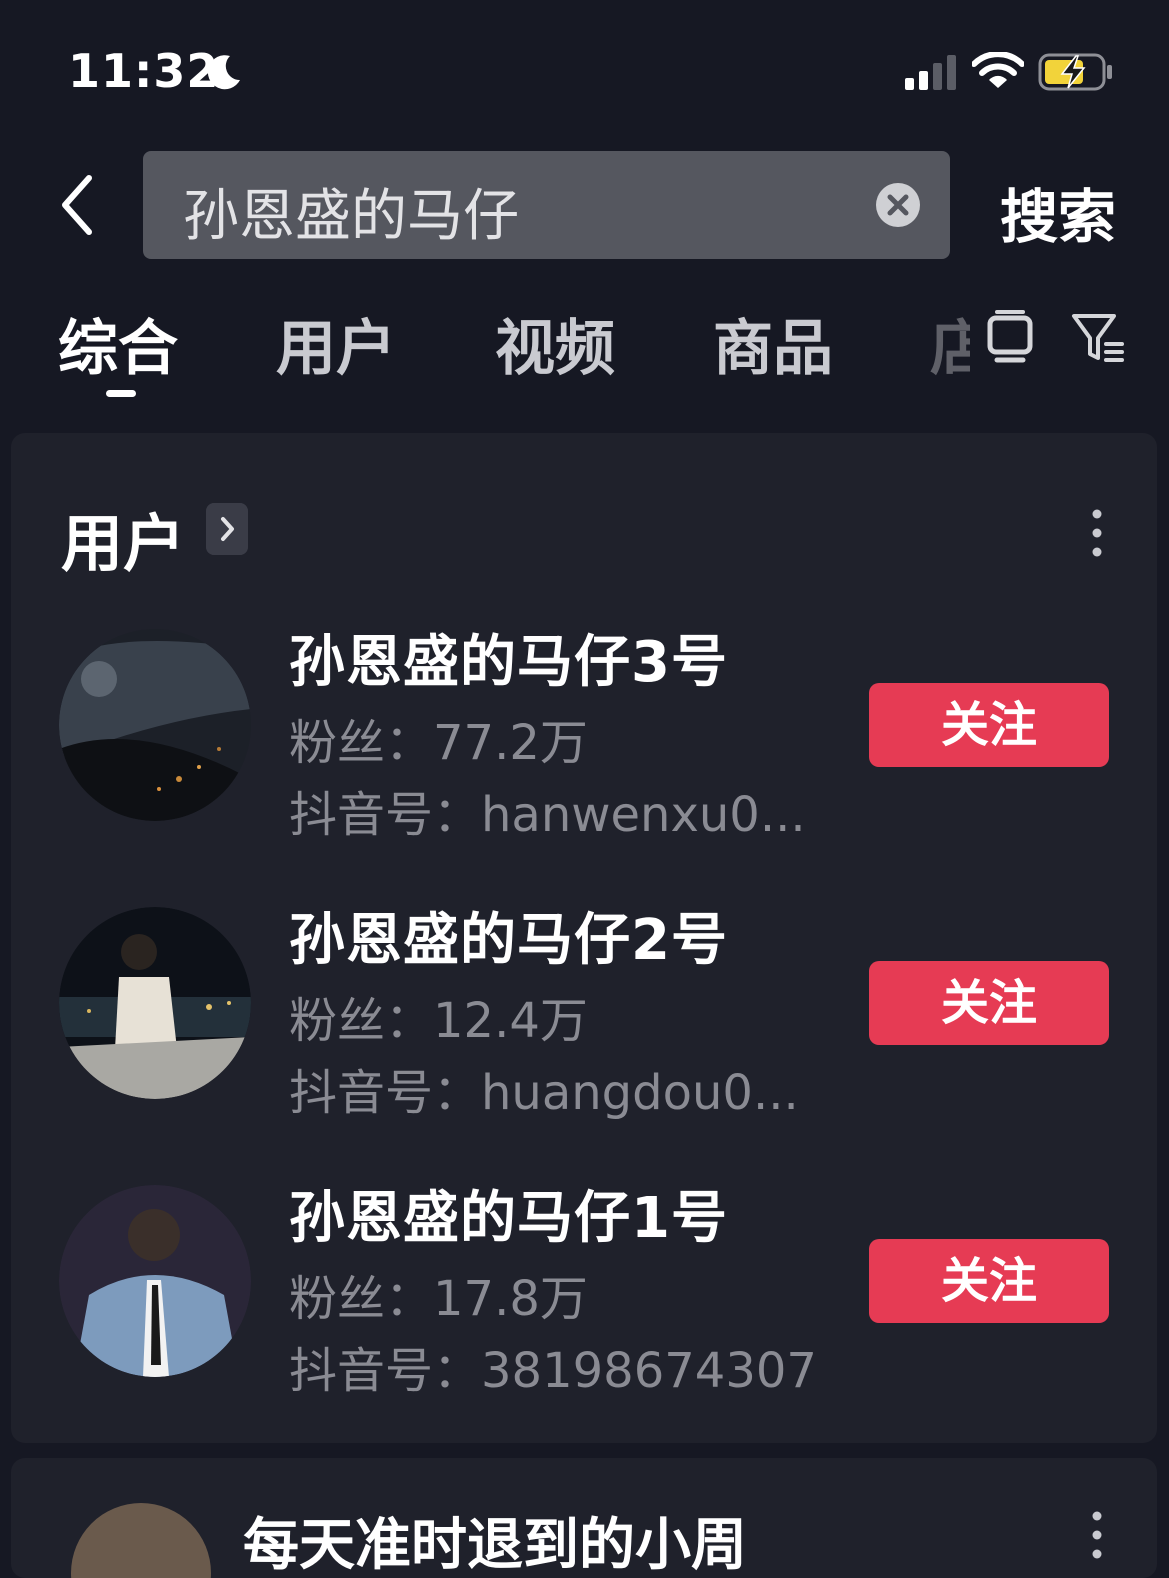 The image size is (1169, 1578). What do you see at coordinates (1098, 338) in the screenshot?
I see `filter-icon` at bounding box center [1098, 338].